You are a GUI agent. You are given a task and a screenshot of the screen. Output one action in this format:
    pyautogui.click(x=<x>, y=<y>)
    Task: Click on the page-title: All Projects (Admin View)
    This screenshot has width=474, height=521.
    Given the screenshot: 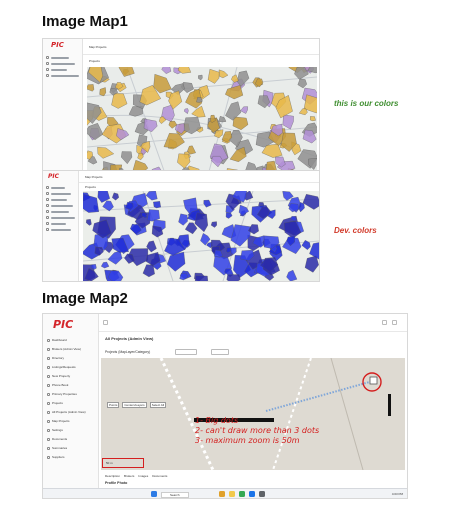 What is the action you would take?
    pyautogui.click(x=129, y=338)
    